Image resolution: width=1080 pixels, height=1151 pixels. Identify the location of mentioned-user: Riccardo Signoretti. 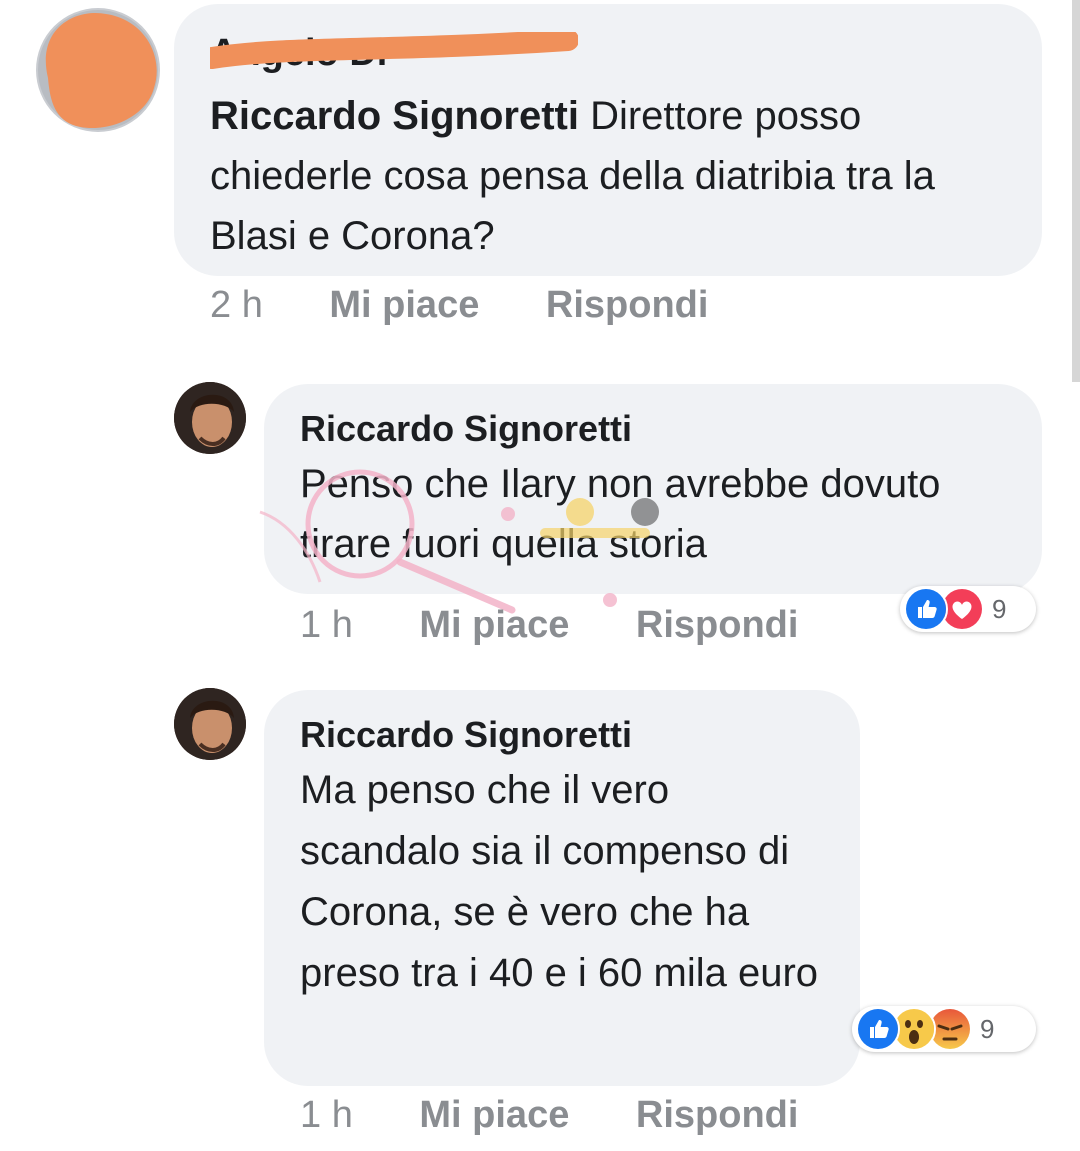
(394, 116).